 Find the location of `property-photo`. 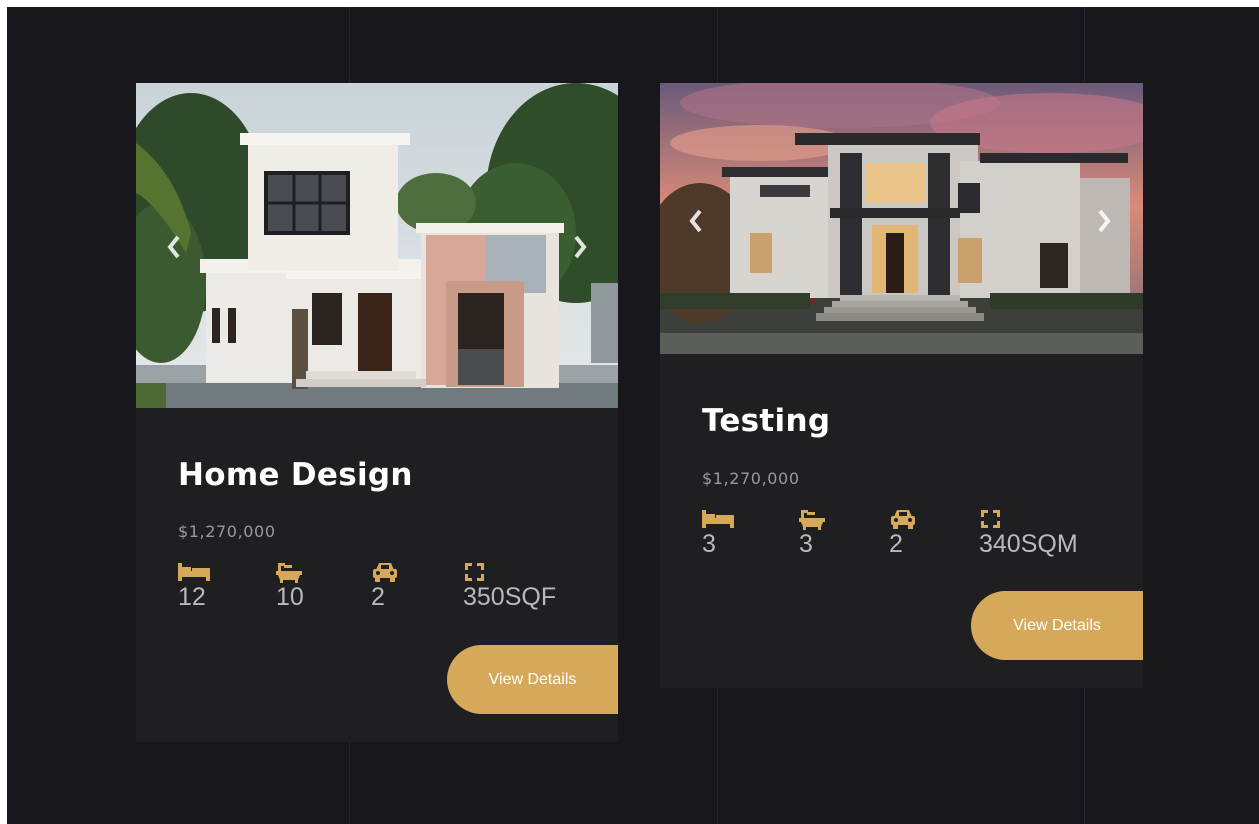

property-photo is located at coordinates (901, 218).